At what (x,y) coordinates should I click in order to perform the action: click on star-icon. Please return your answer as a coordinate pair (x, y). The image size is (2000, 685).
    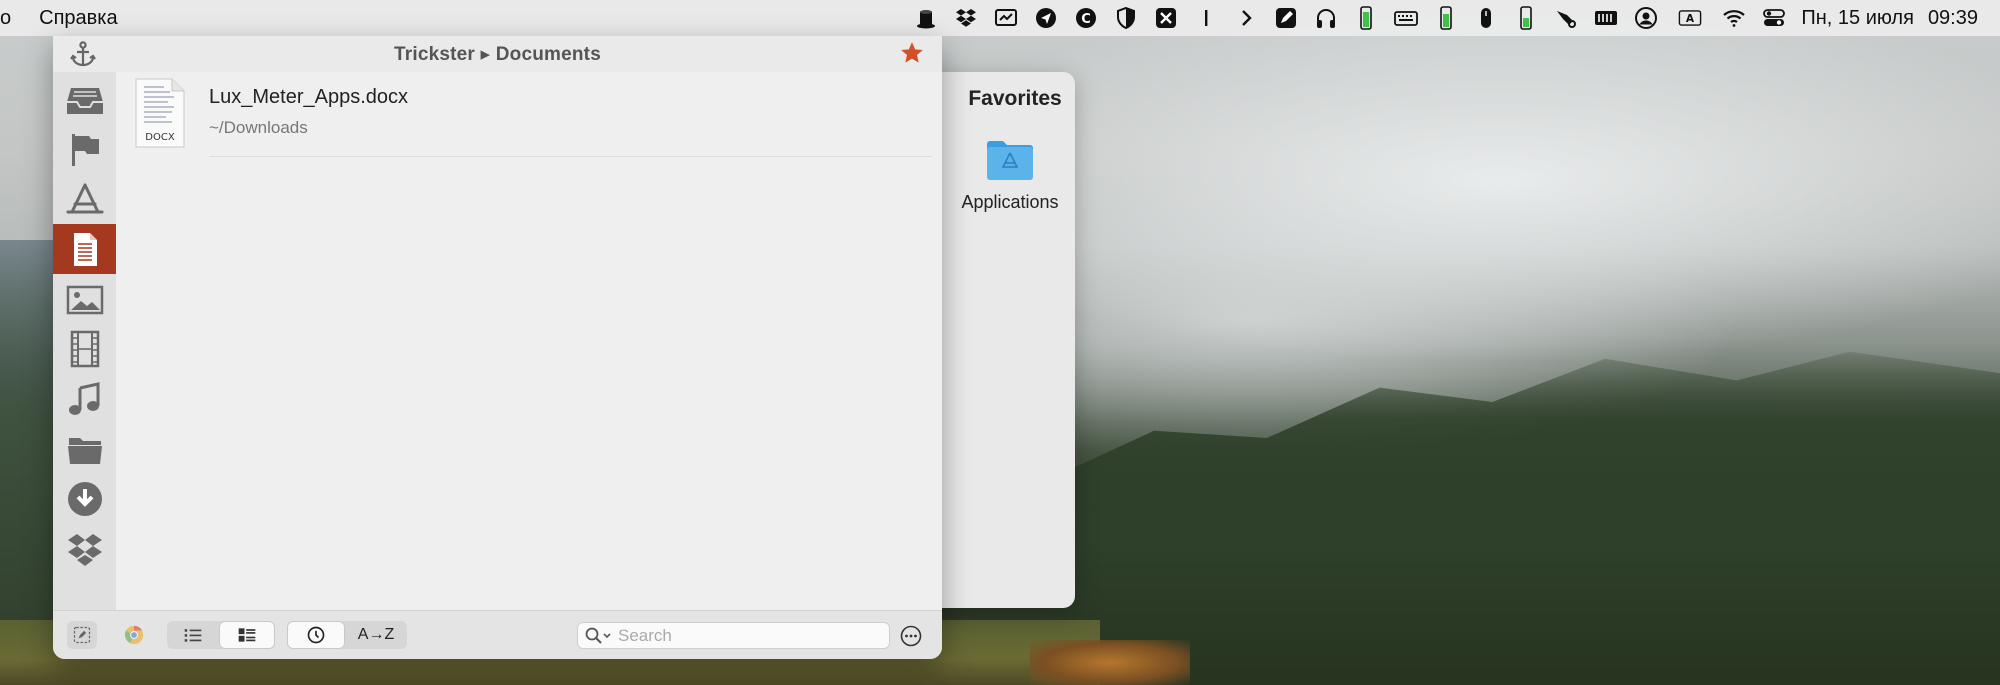
    Looking at the image, I should click on (912, 53).